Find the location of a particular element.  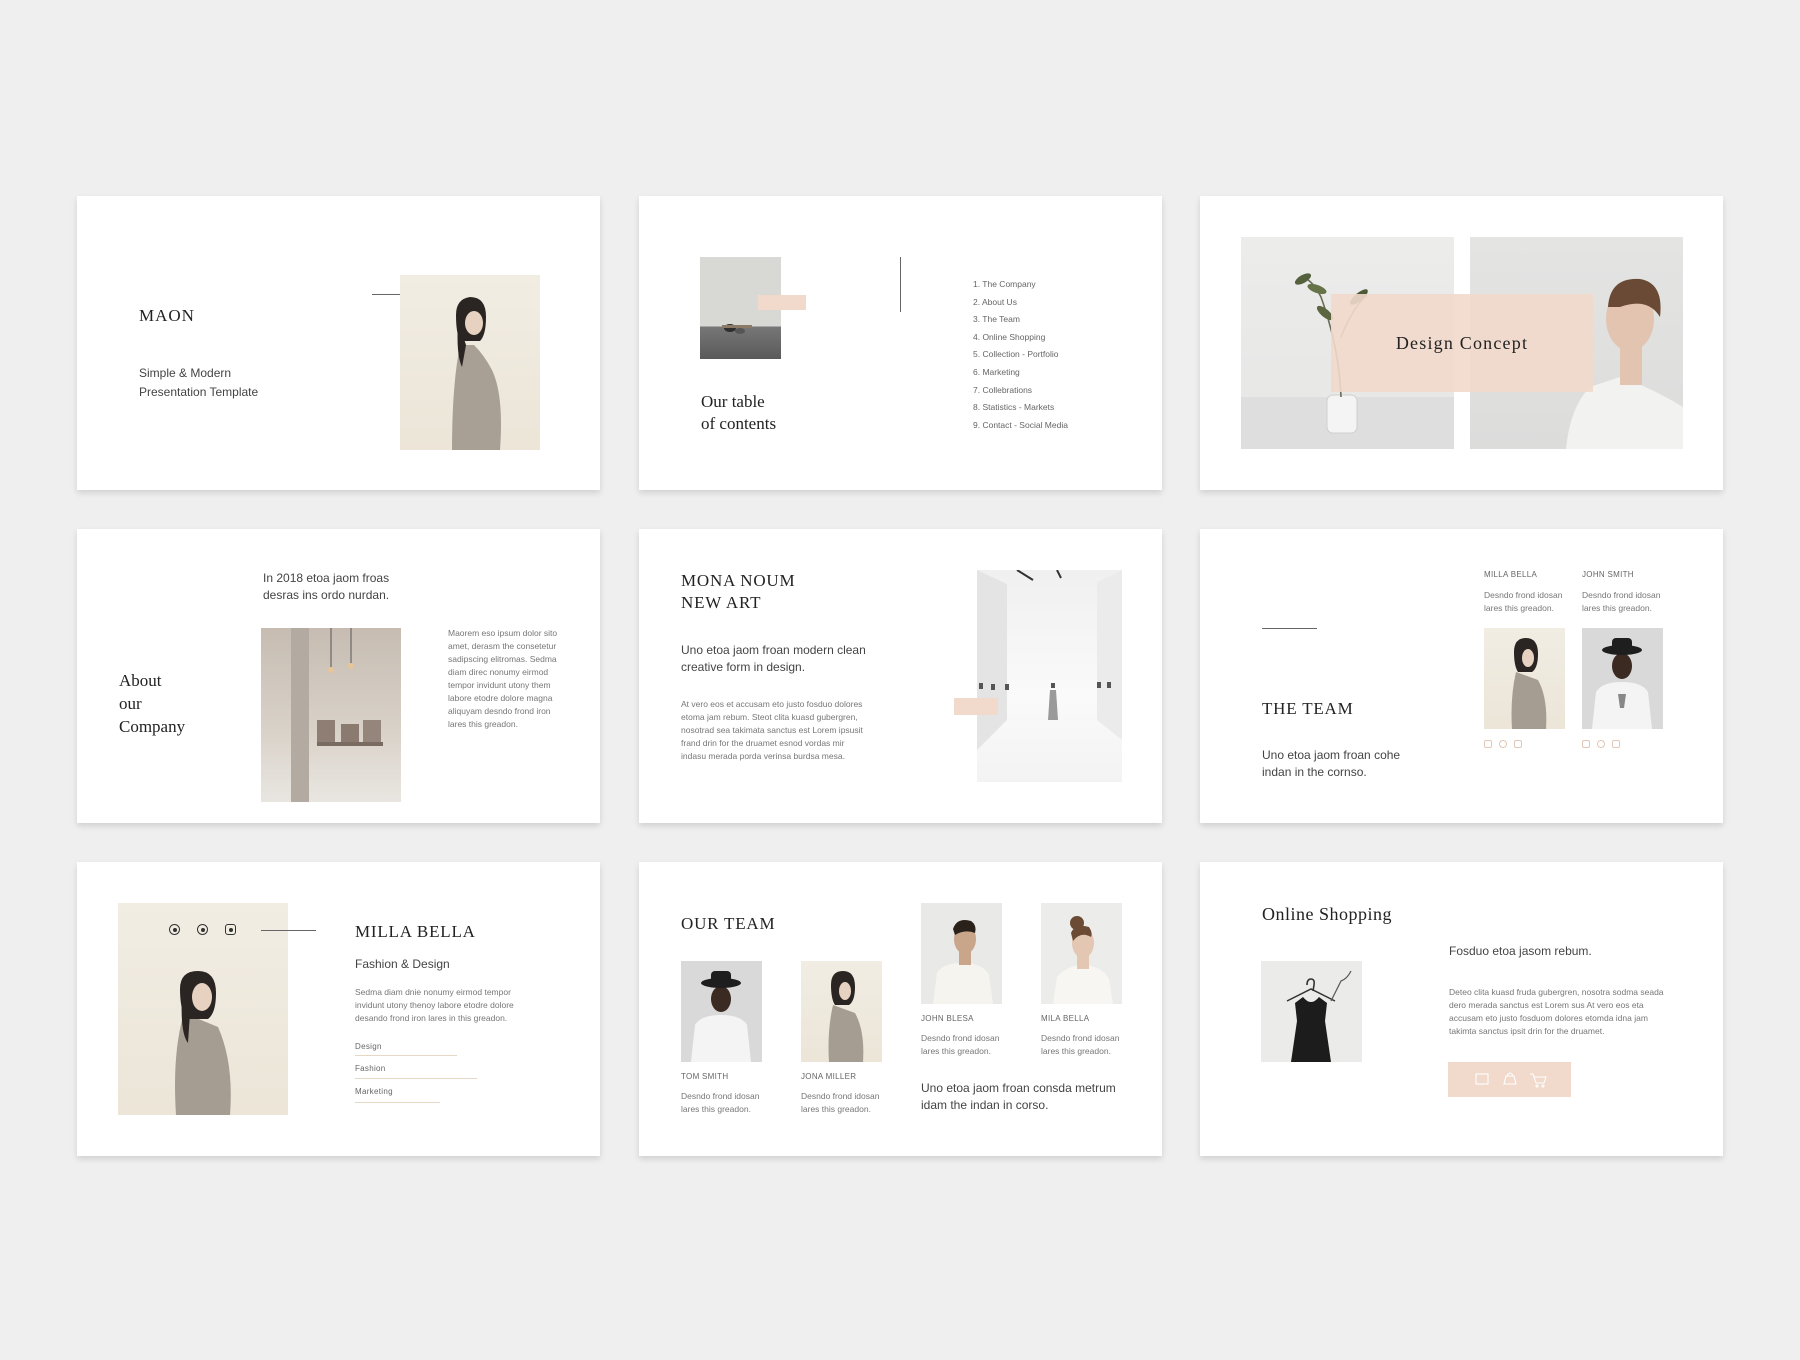

bag-icon is located at coordinates (1510, 1078).